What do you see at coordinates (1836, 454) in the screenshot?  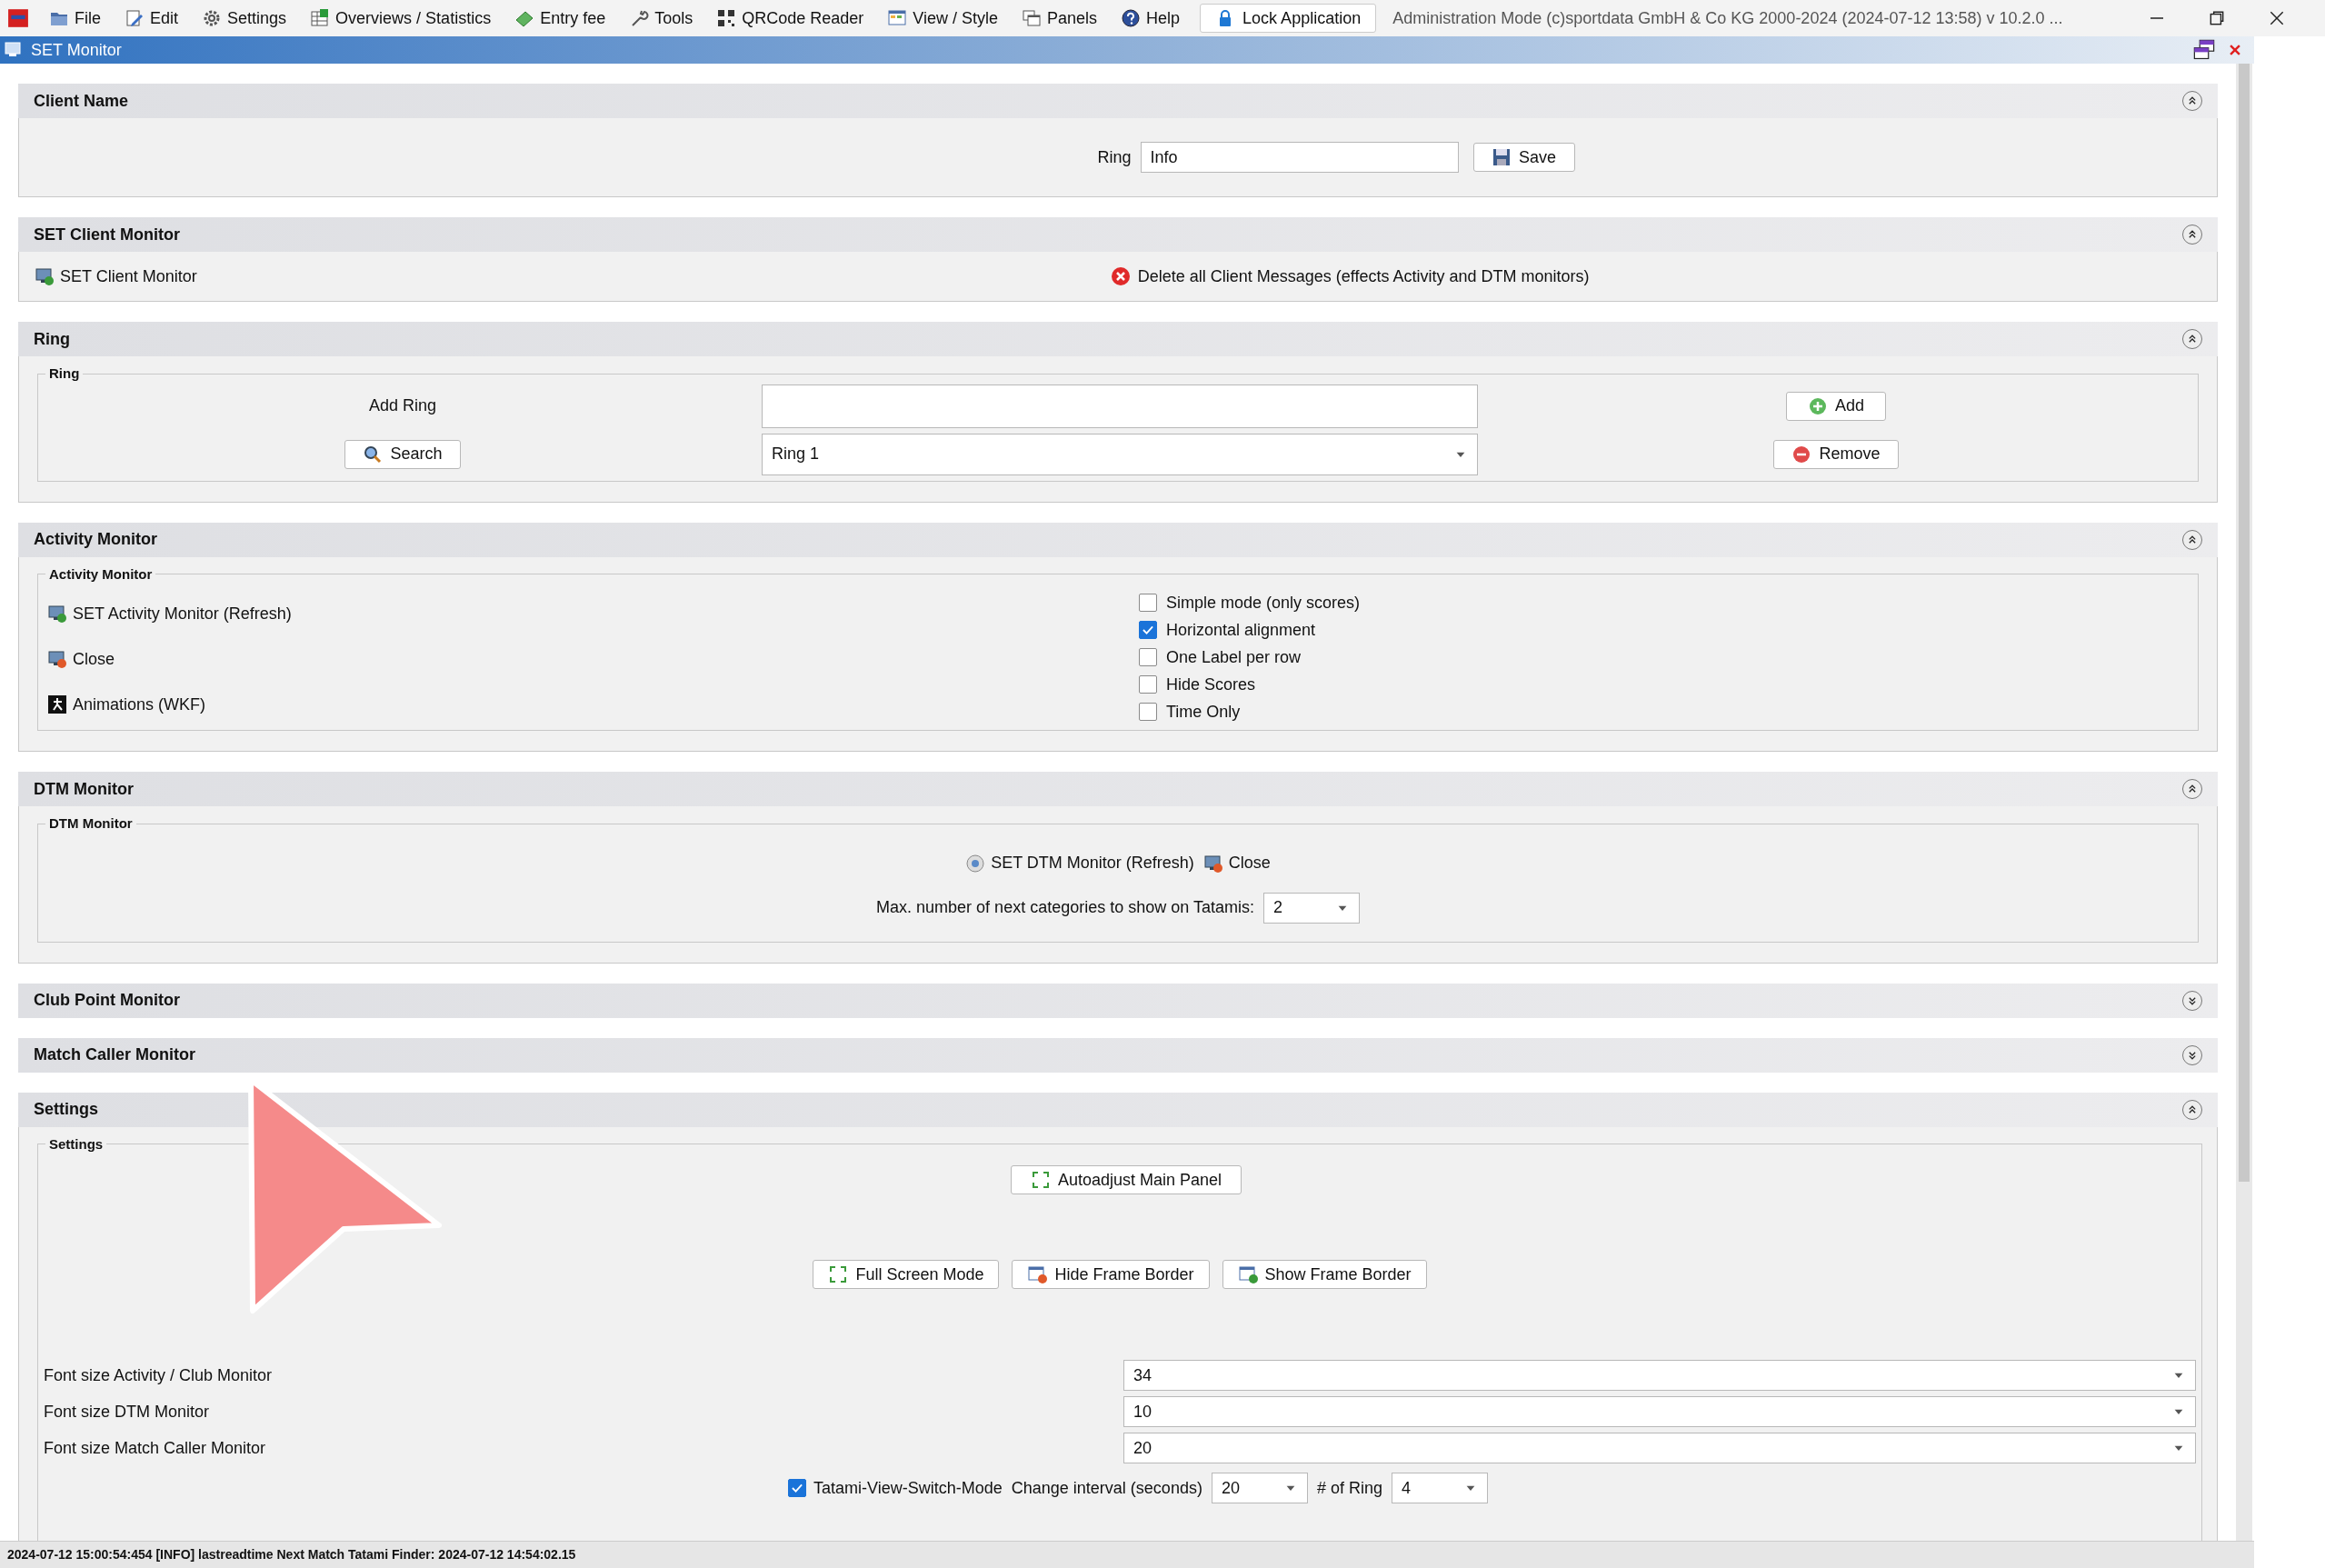 I see `remove-button: Remove` at bounding box center [1836, 454].